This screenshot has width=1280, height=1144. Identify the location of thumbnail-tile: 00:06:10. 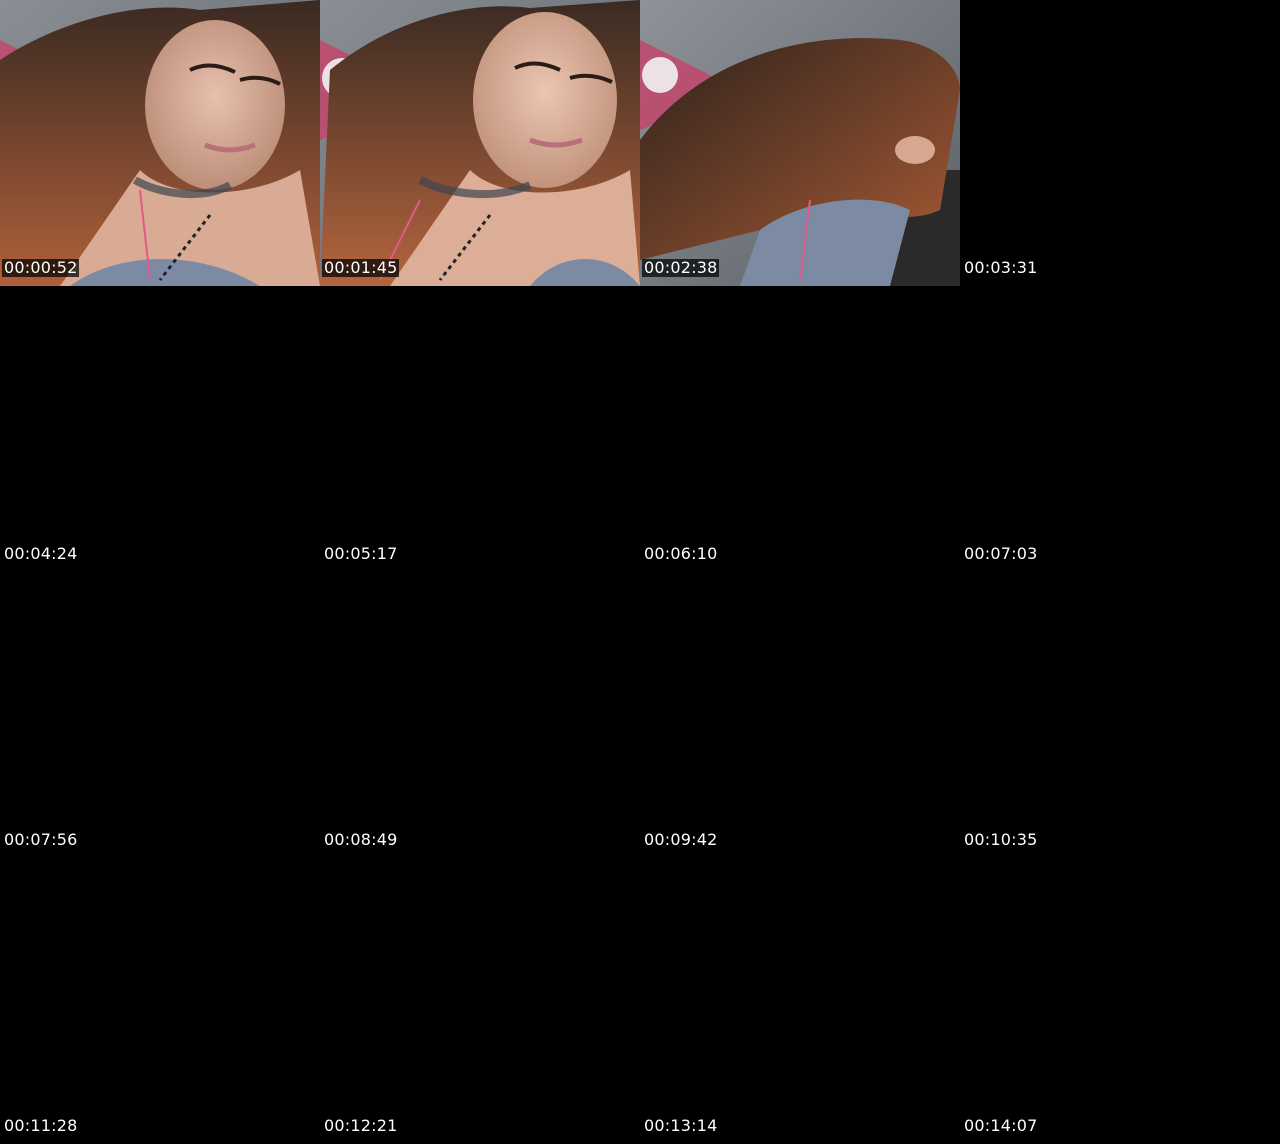
(800, 429).